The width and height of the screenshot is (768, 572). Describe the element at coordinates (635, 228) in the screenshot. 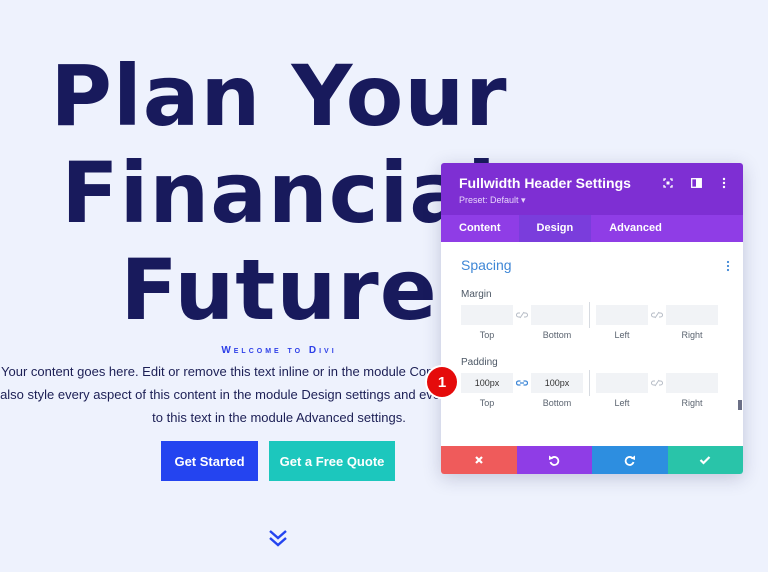

I see `tab-advanced: Advanced` at that location.